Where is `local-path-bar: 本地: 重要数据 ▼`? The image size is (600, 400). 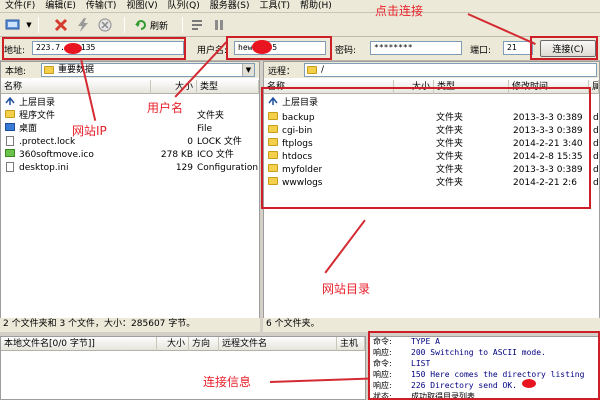
local-path-bar: 本地: 重要数据 ▼ is located at coordinates (130, 70).